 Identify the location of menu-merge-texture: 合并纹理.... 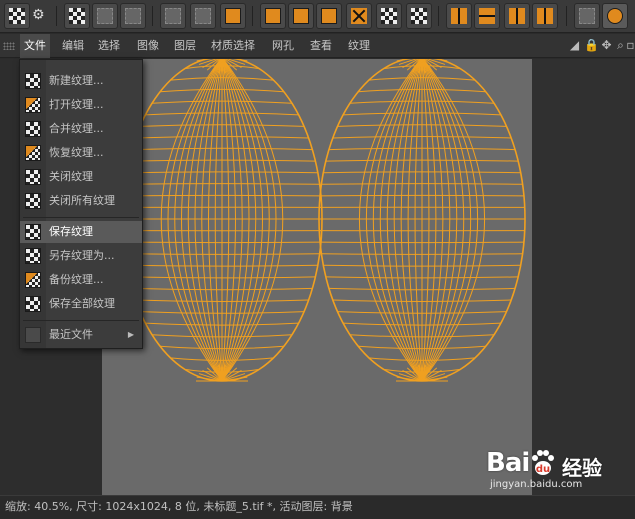
(81, 129).